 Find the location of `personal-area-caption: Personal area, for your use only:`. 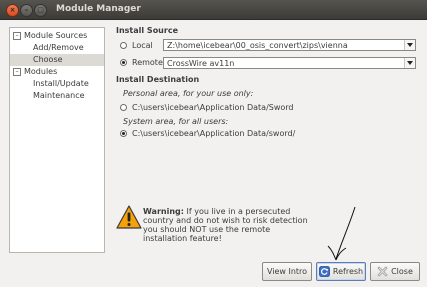

personal-area-caption: Personal area, for your use only: is located at coordinates (188, 93).